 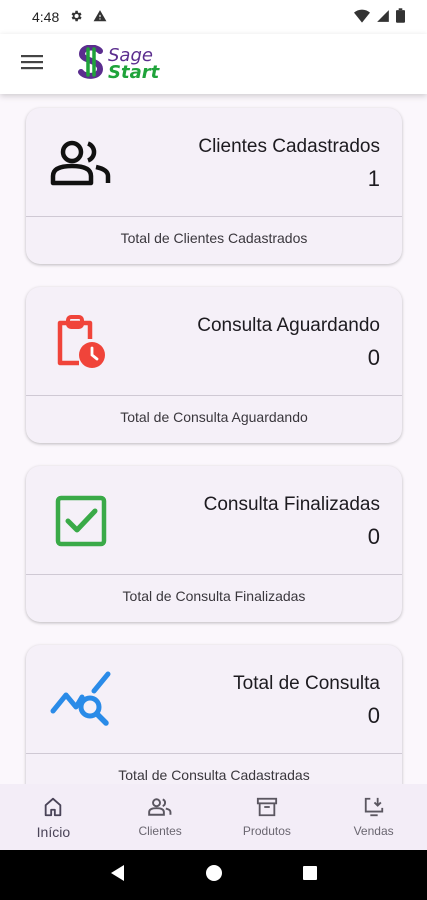 What do you see at coordinates (100, 17) in the screenshot?
I see `warning-icon` at bounding box center [100, 17].